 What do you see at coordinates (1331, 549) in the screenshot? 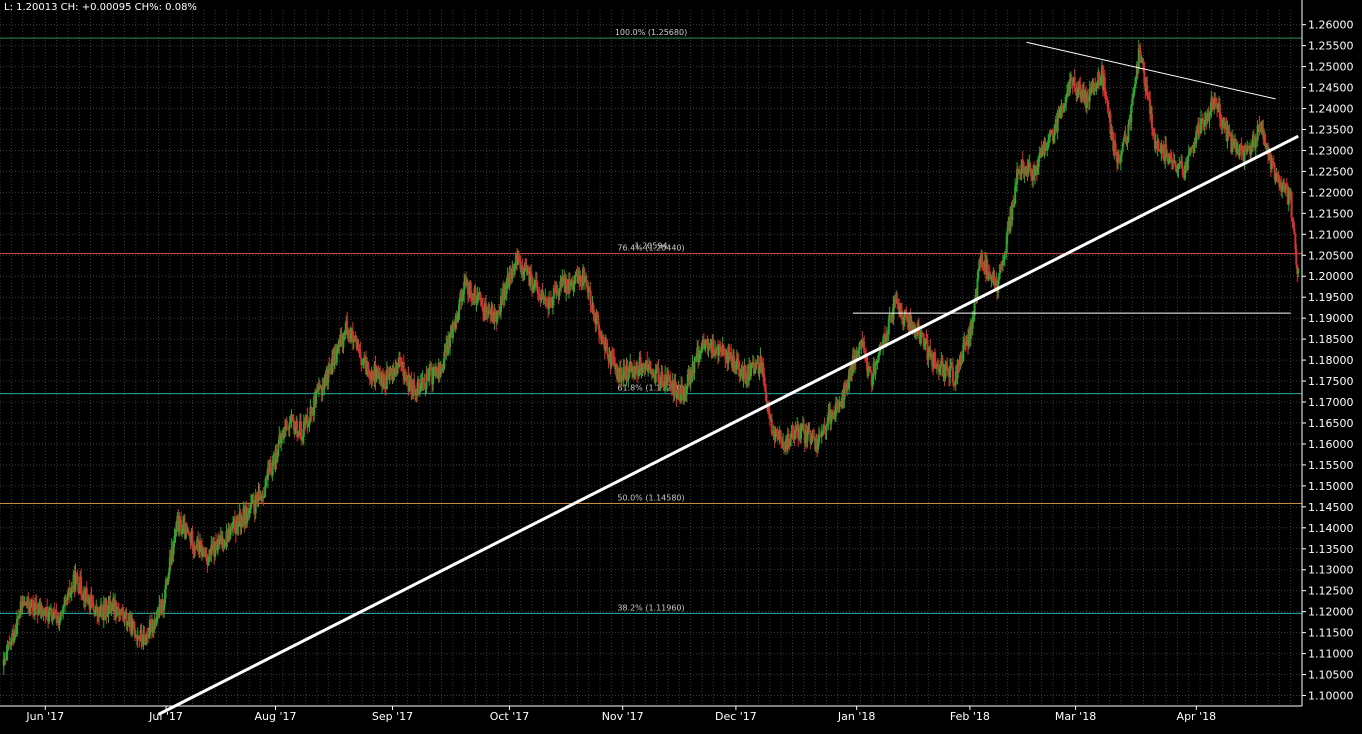
I see `y-tick-label: 1.13500` at bounding box center [1331, 549].